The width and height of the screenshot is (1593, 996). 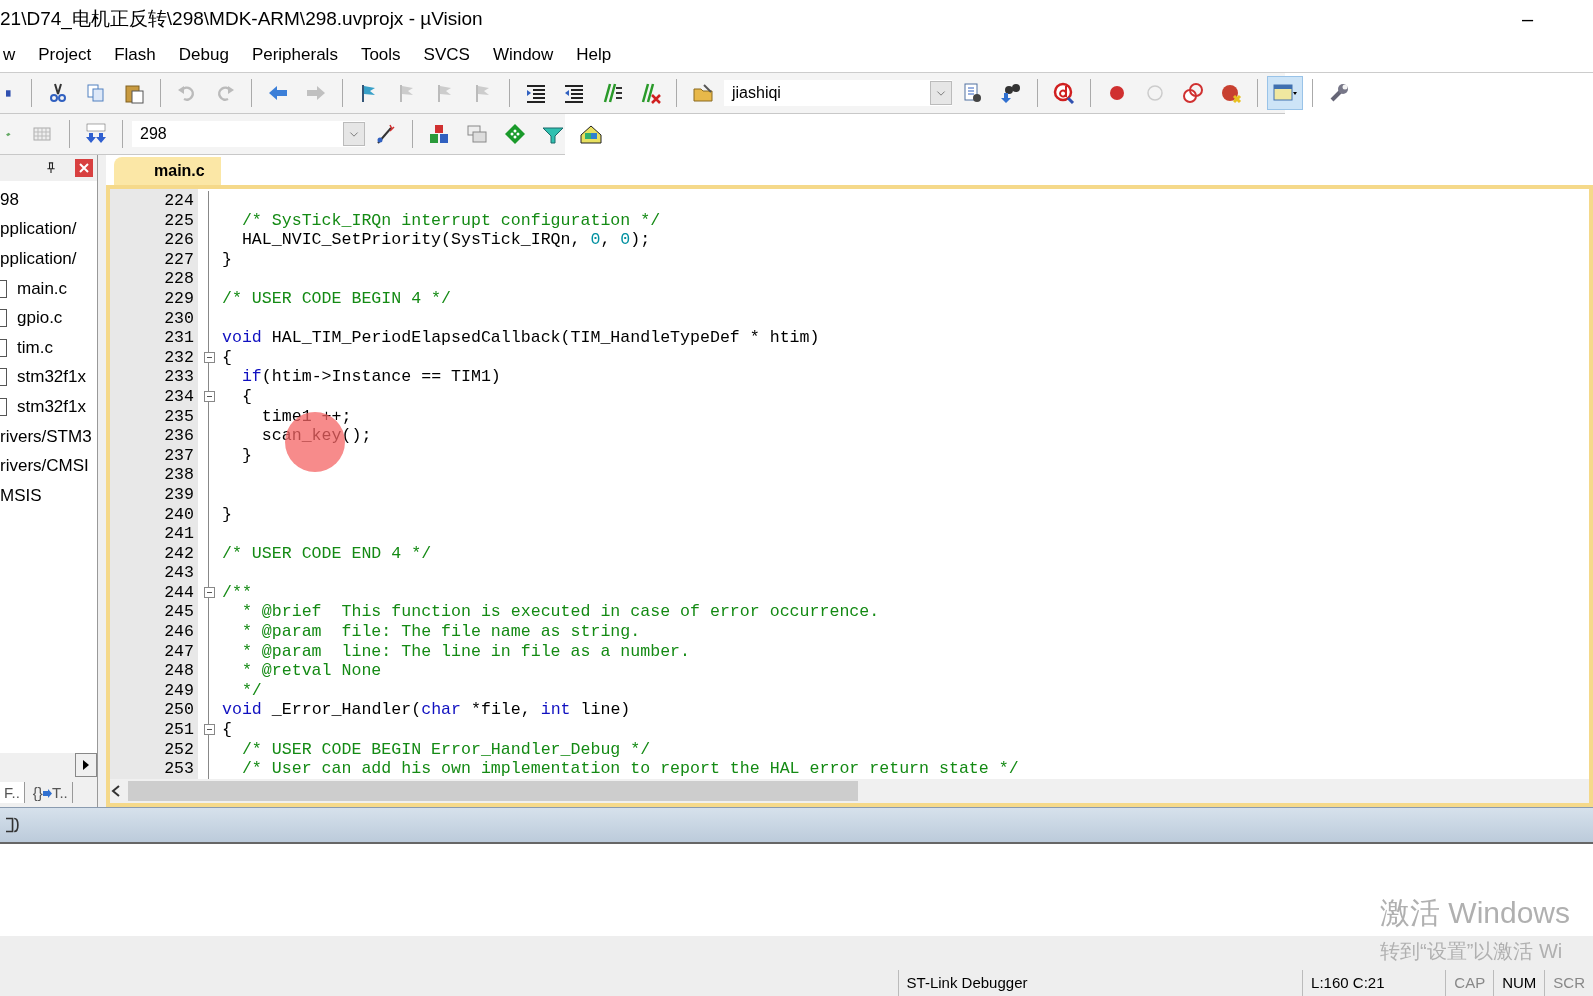 What do you see at coordinates (612, 93) in the screenshot?
I see `comment-icon` at bounding box center [612, 93].